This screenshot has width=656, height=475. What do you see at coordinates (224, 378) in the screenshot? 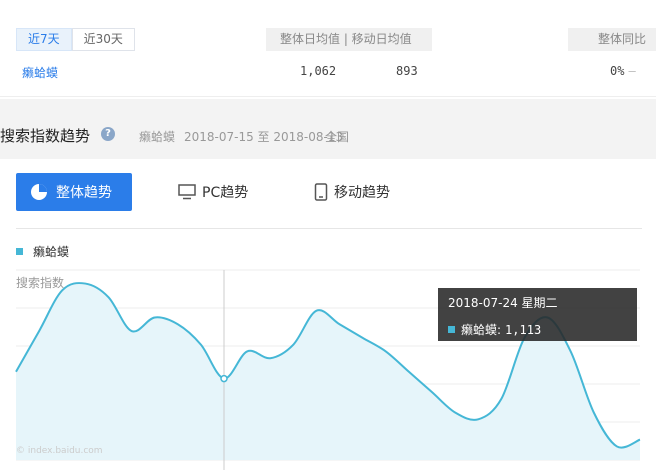
I see `highlight-point` at bounding box center [224, 378].